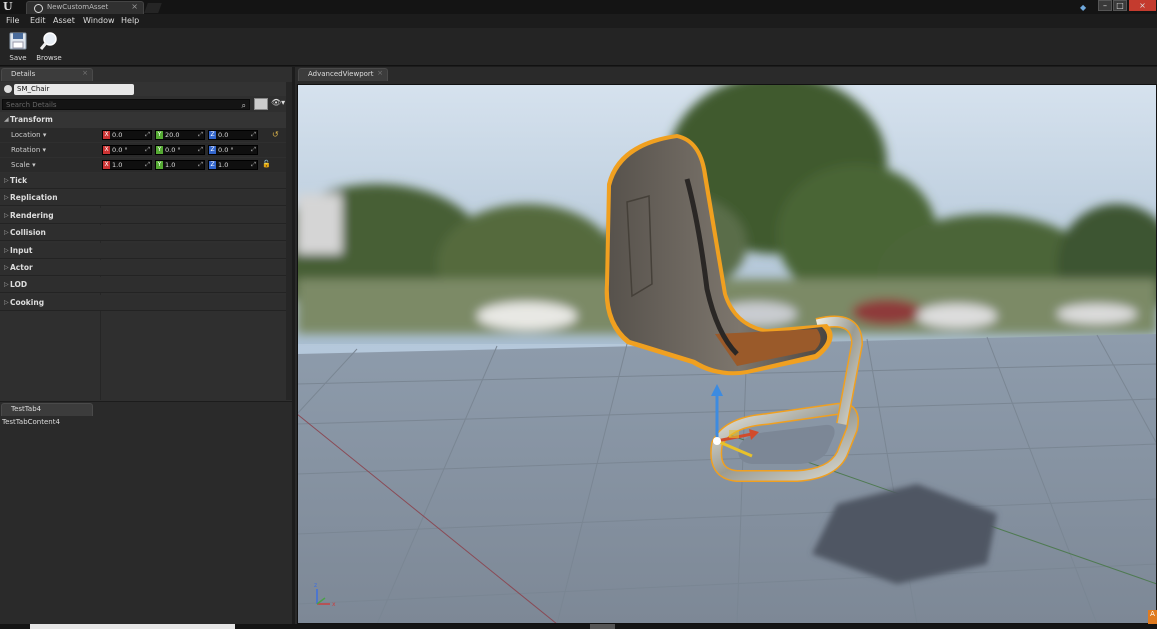  I want to click on category-label: Transform, so click(31, 119).